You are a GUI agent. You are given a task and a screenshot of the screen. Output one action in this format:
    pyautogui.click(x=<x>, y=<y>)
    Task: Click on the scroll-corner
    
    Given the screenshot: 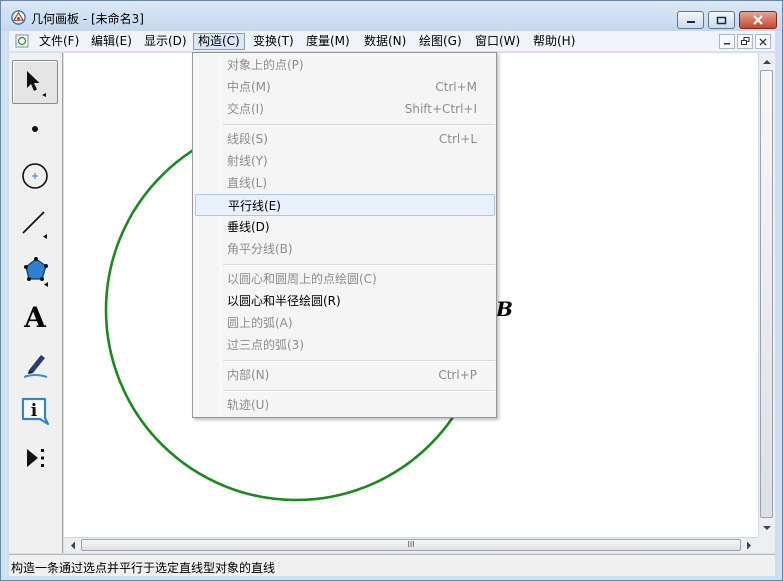 What is the action you would take?
    pyautogui.click(x=766, y=545)
    